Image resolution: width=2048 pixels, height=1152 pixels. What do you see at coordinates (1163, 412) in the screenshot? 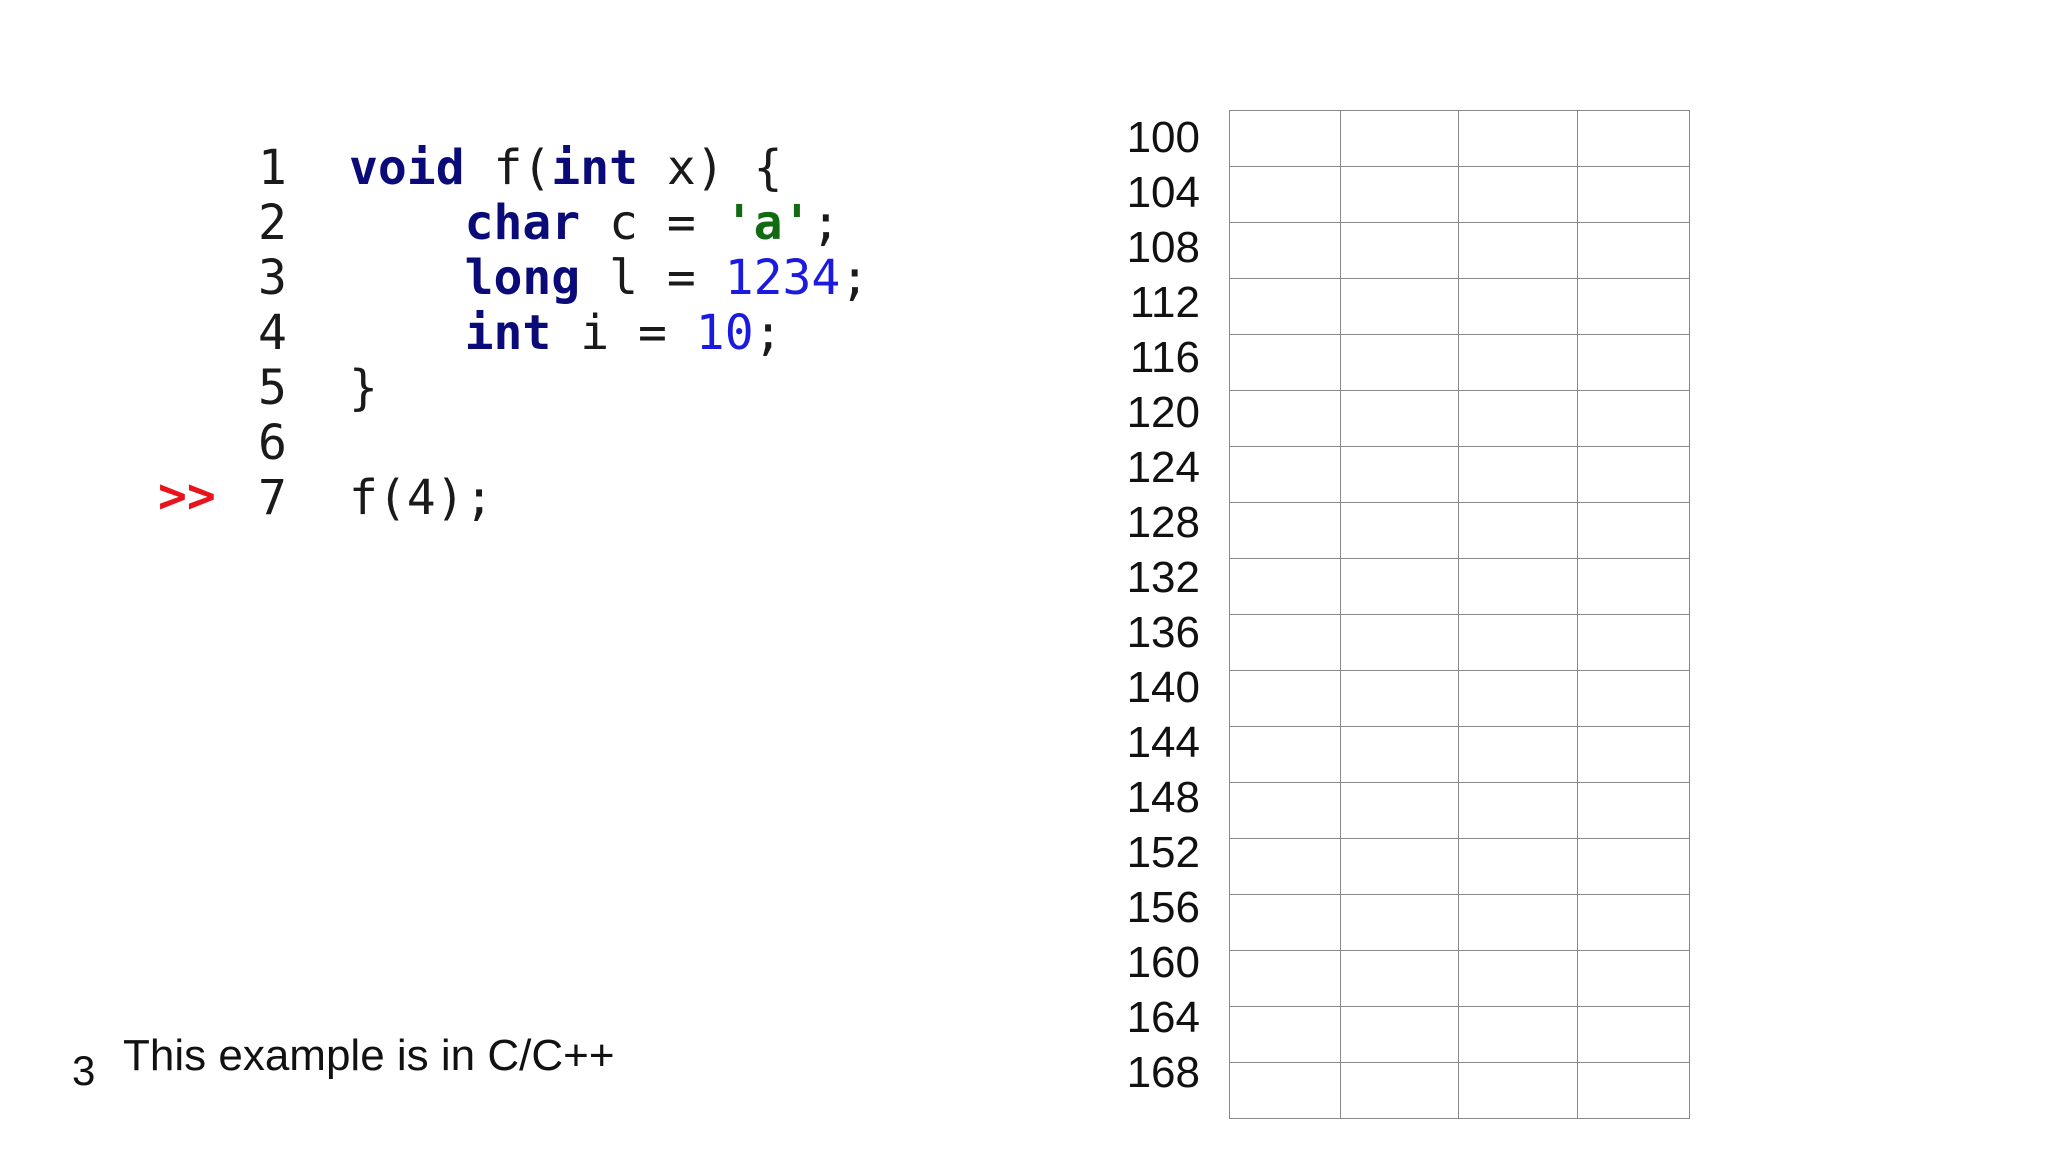
I see `memory-address-label: 120` at bounding box center [1163, 412].